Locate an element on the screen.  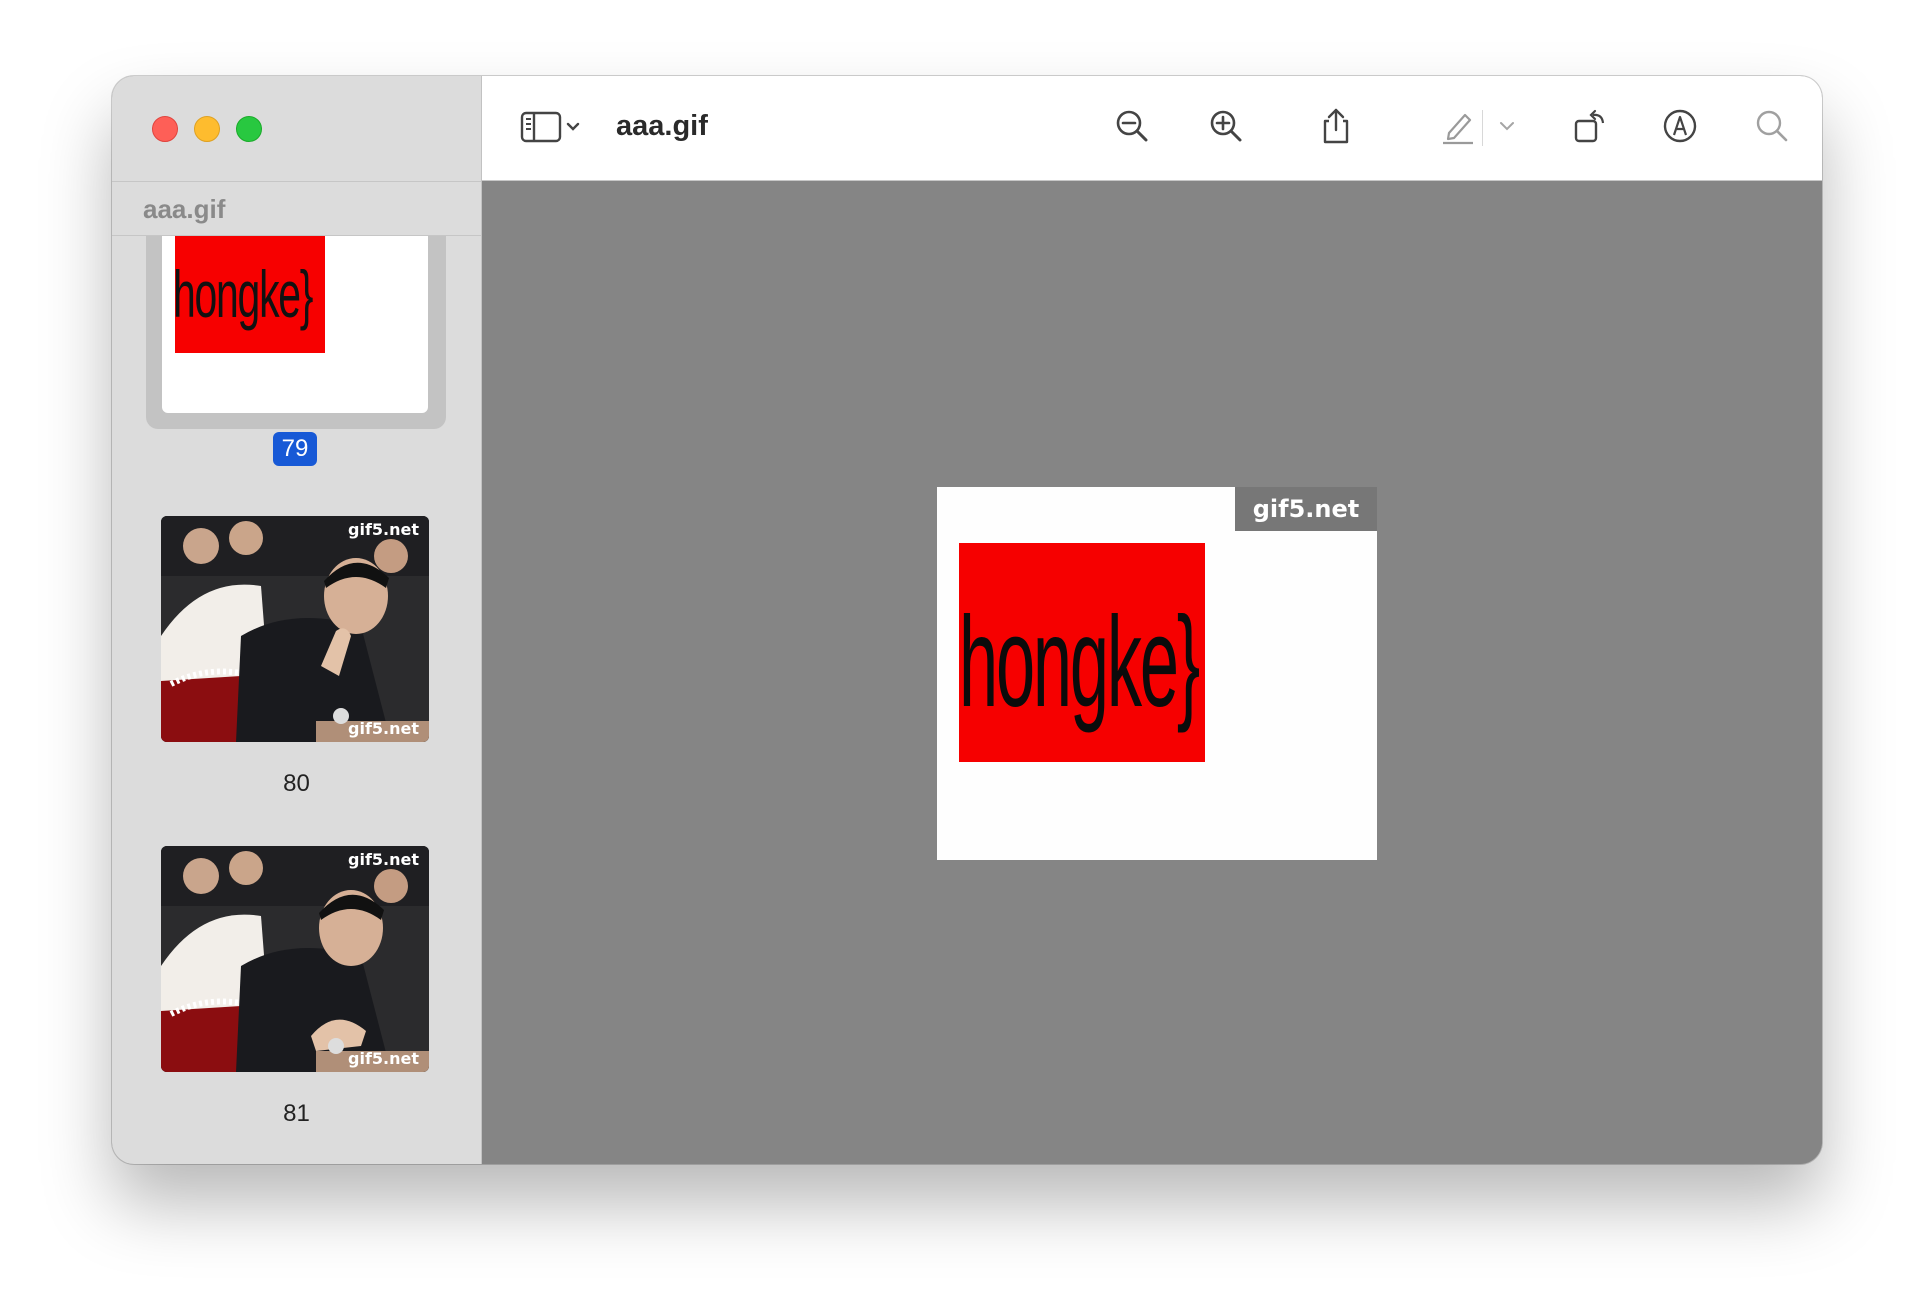
red-text-box: hongke} is located at coordinates (1082, 652).